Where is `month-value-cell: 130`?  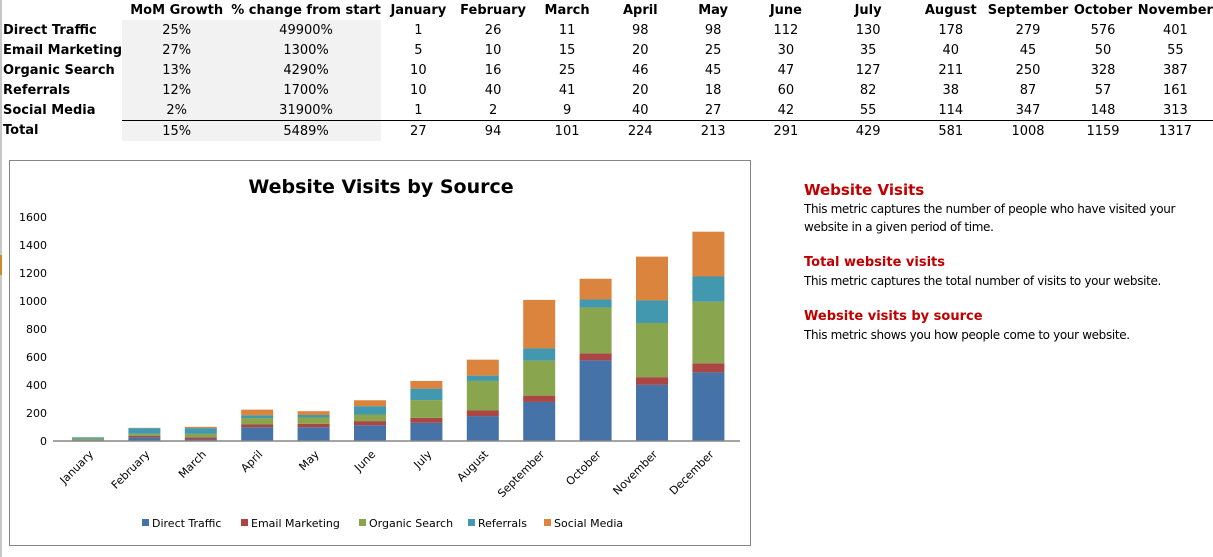 month-value-cell: 130 is located at coordinates (868, 30).